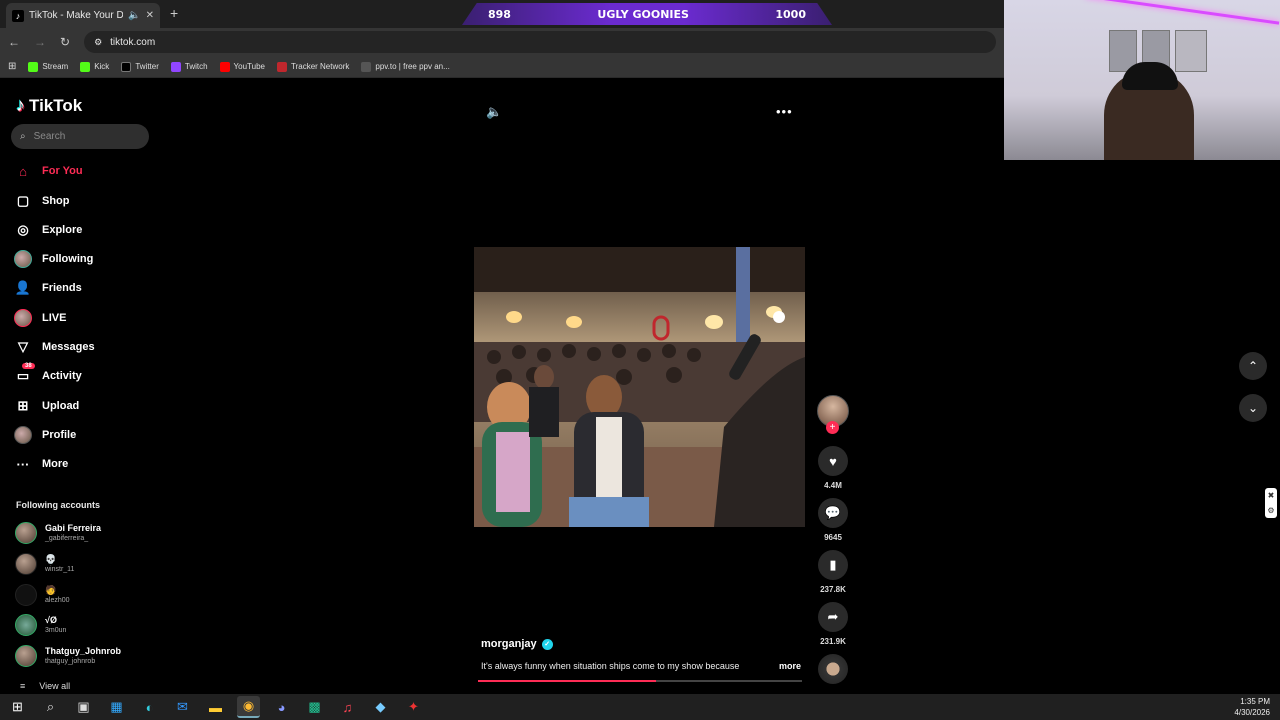  What do you see at coordinates (57, 600) in the screenshot?
I see `account-handle: alezh00` at bounding box center [57, 600].